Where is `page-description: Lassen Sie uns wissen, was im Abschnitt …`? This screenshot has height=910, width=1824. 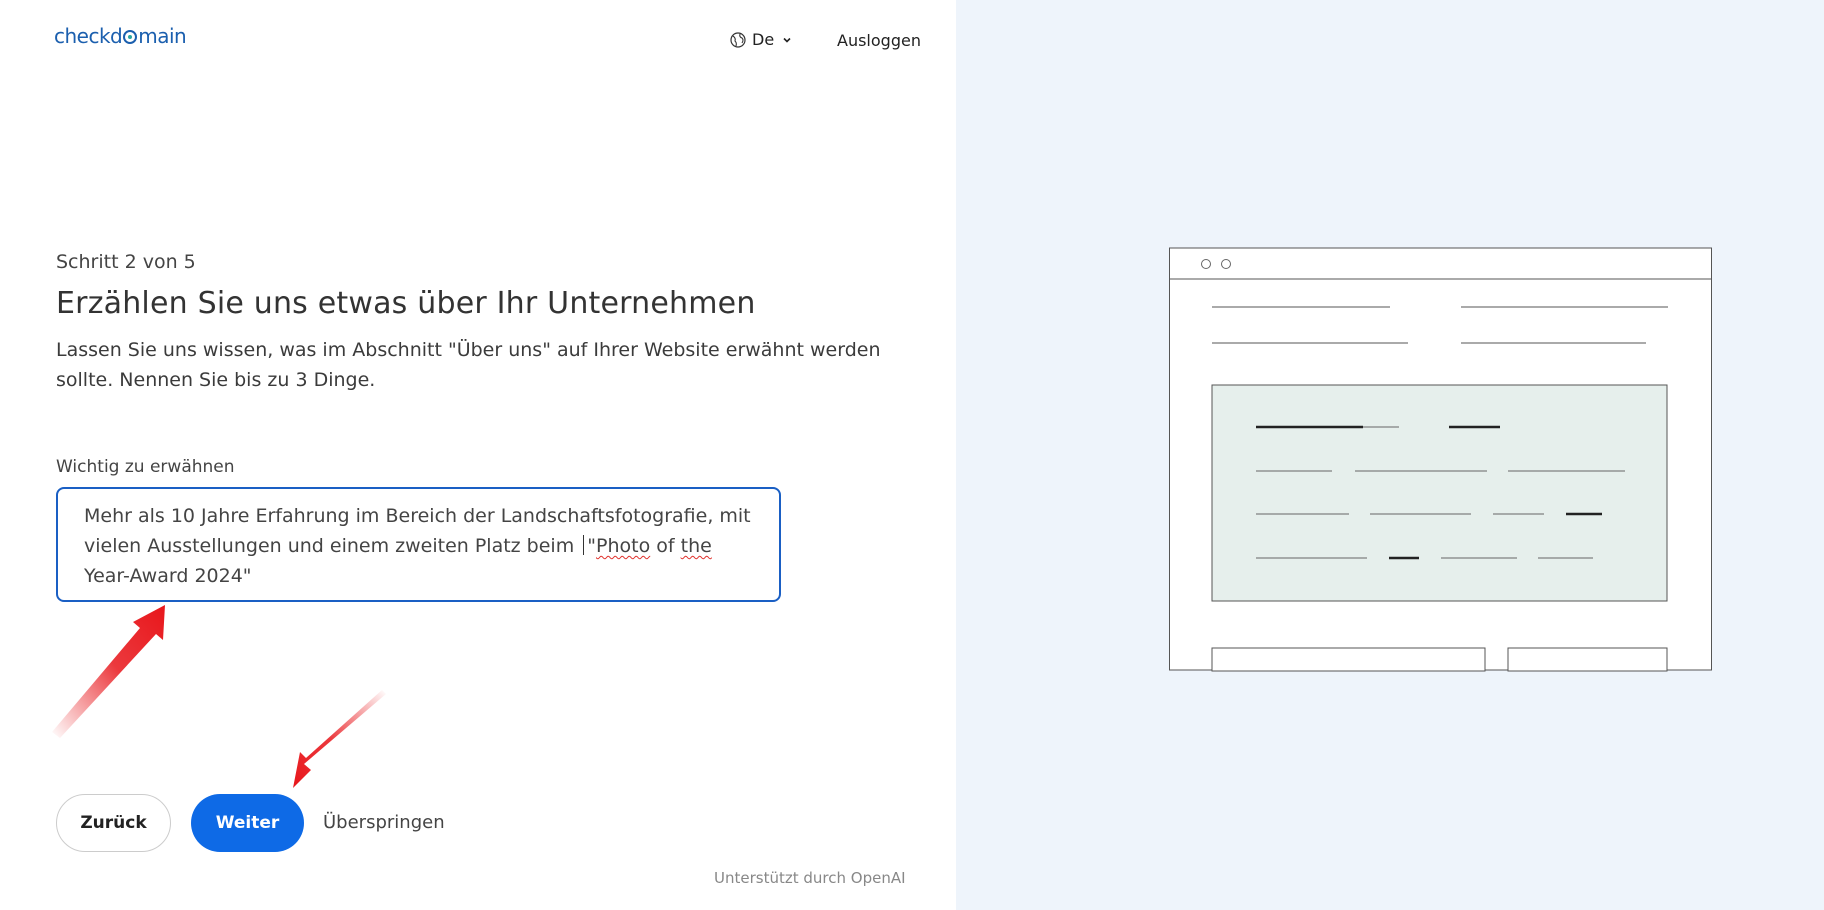
page-description: Lassen Sie uns wissen, was im Abschnitt … is located at coordinates (468, 365).